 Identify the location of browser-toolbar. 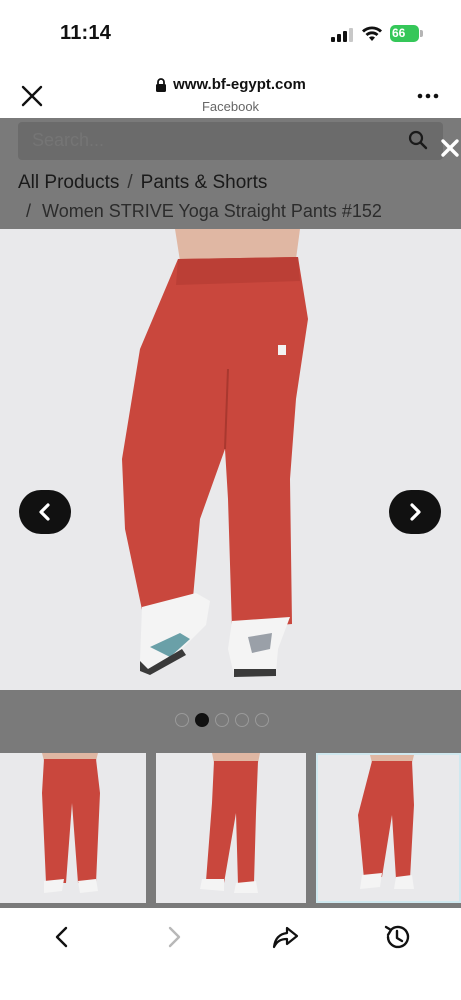
(230, 954).